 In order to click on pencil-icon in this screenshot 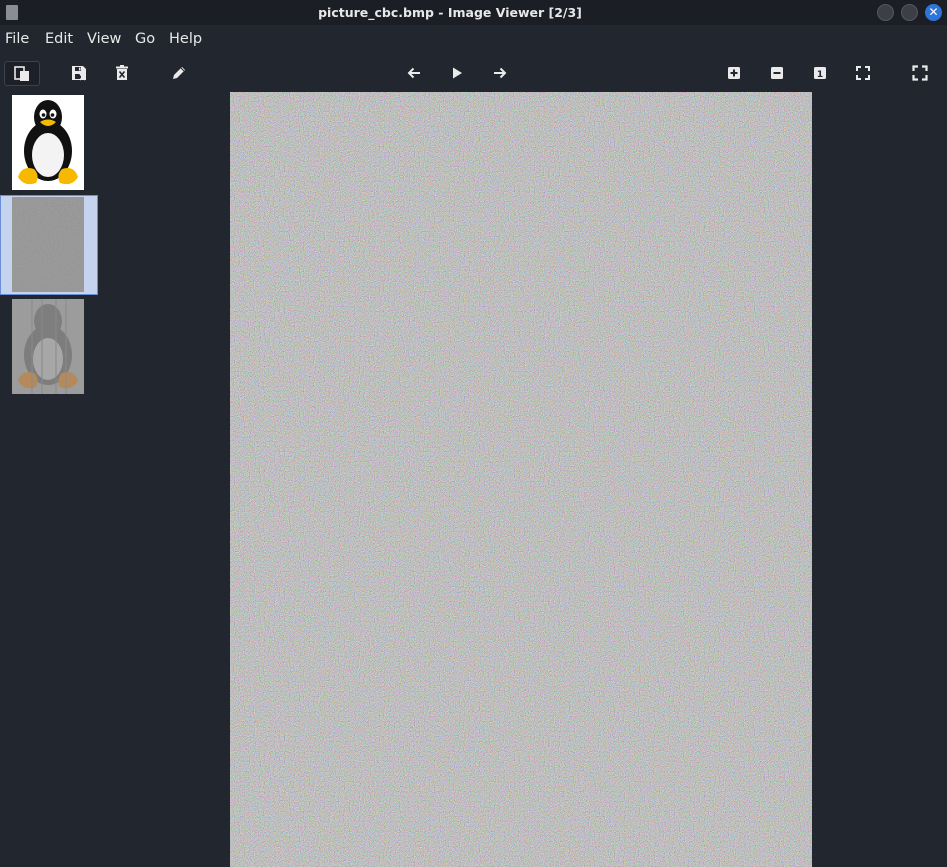, I will do `click(179, 73)`.